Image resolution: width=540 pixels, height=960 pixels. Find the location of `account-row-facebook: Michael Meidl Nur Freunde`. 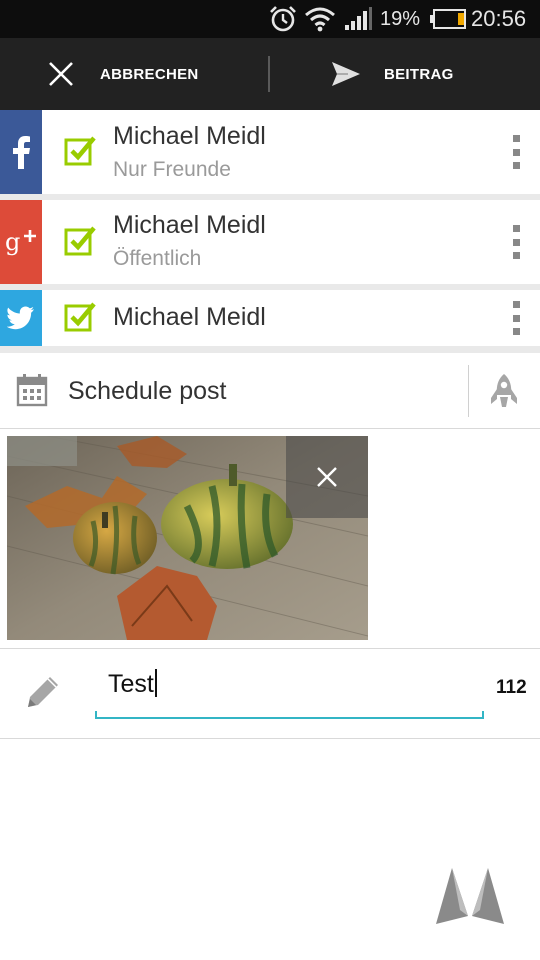

account-row-facebook: Michael Meidl Nur Freunde is located at coordinates (270, 152).